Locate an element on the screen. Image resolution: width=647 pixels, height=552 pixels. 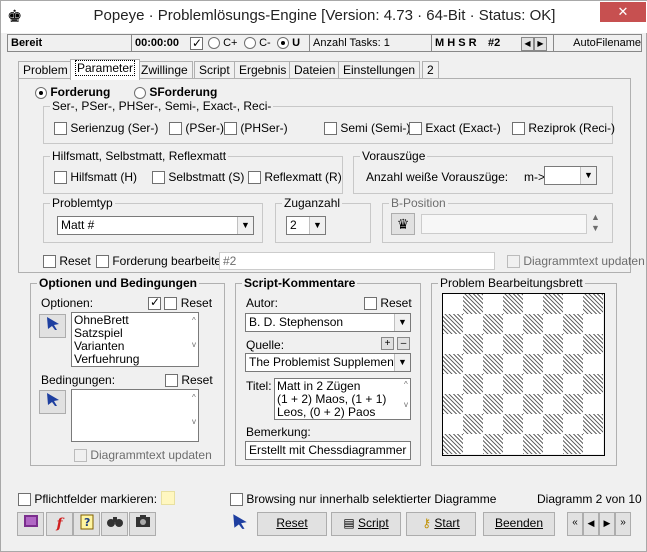
tab-problem: Problem is located at coordinates (45, 70).